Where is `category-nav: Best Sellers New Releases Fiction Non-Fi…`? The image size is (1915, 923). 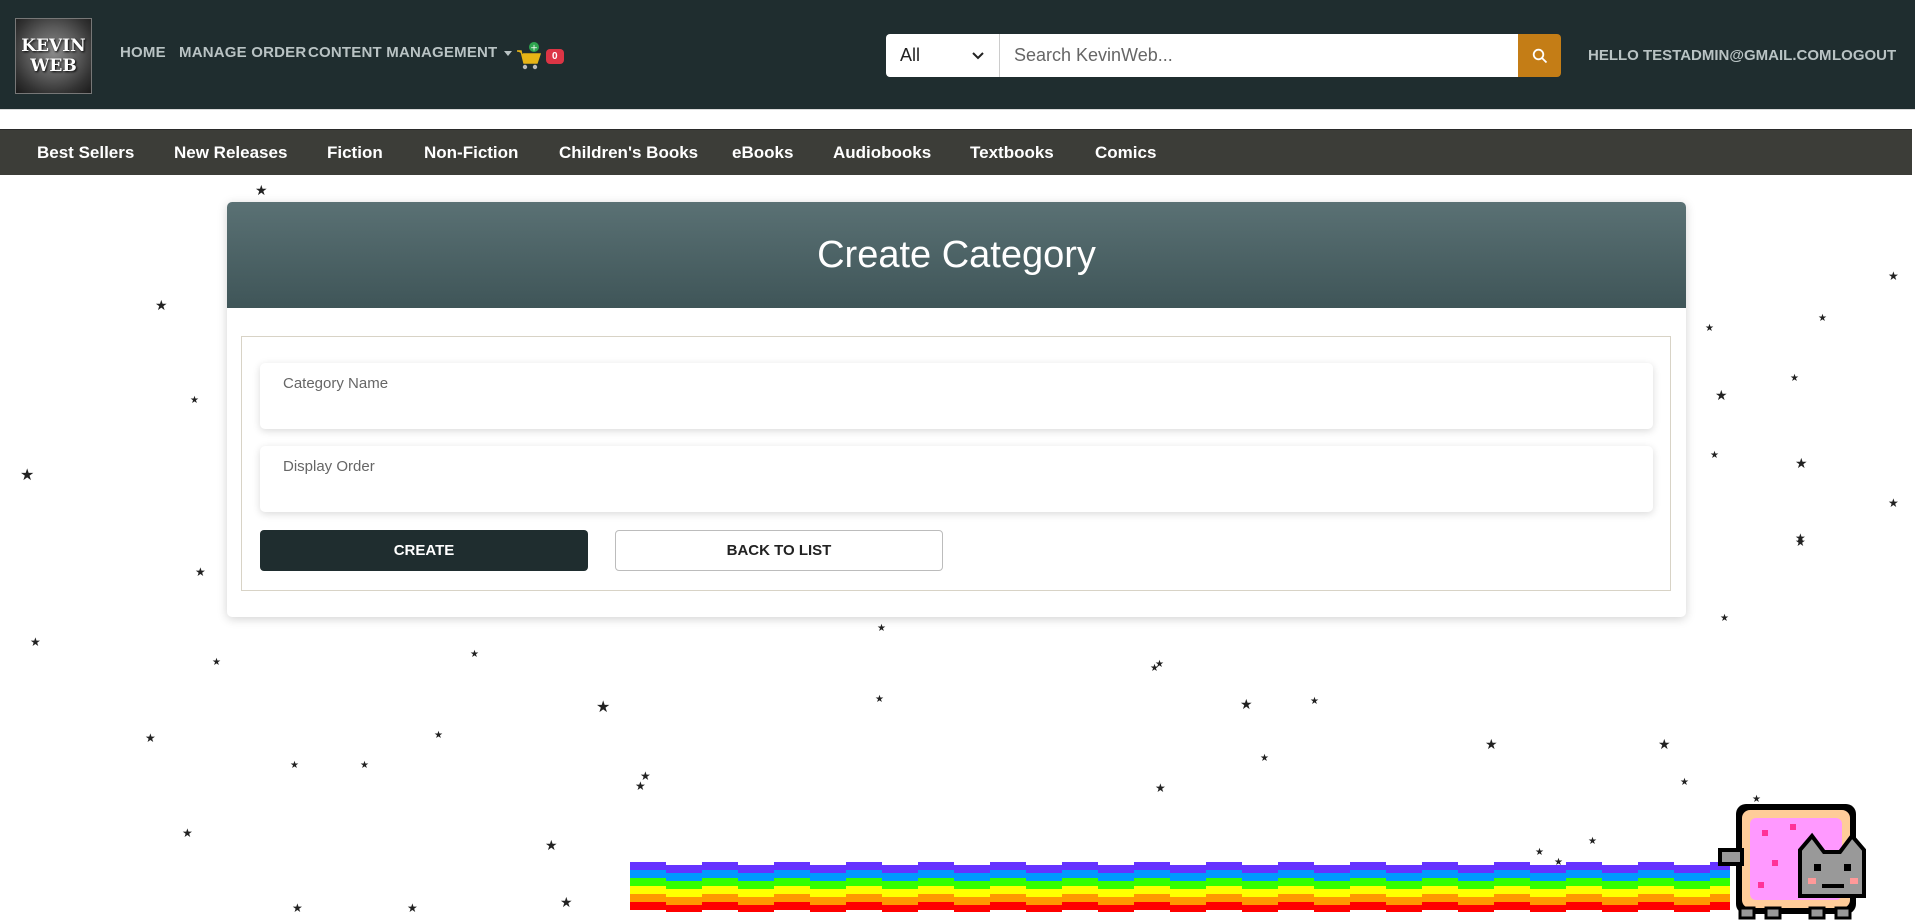 category-nav: Best Sellers New Releases Fiction Non-Fi… is located at coordinates (956, 152).